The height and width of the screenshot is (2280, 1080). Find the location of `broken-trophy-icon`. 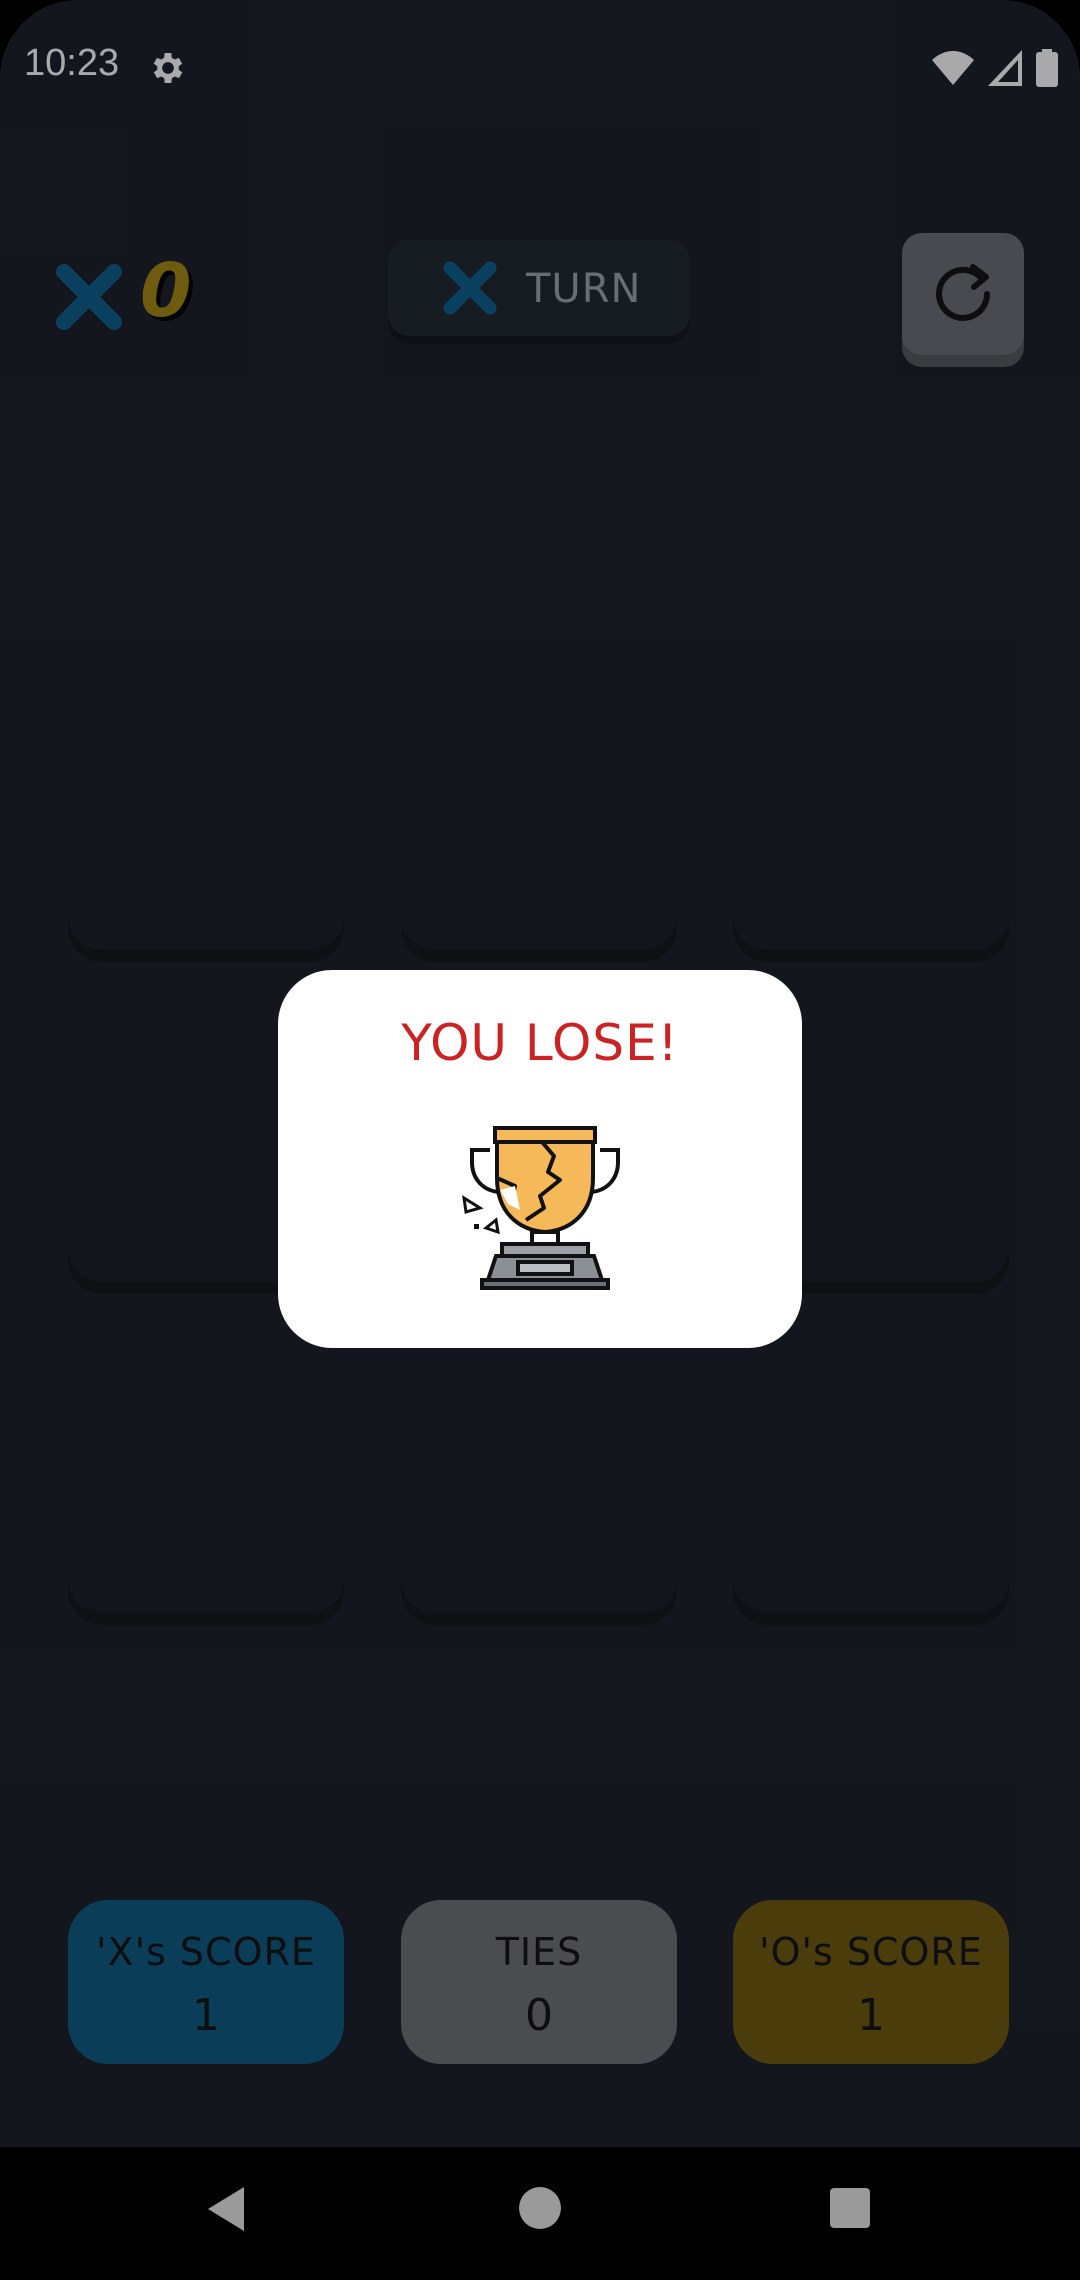

broken-trophy-icon is located at coordinates (541, 1208).